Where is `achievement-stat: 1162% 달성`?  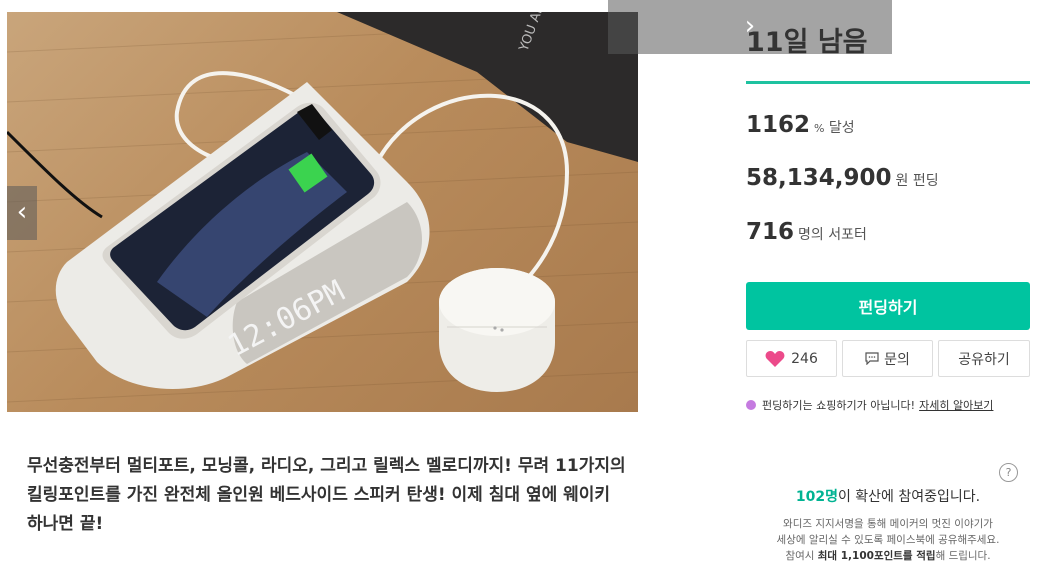
achievement-stat: 1162% 달성 is located at coordinates (800, 125).